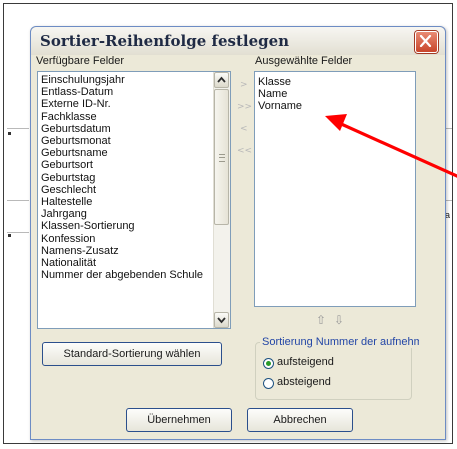 The image size is (457, 449). I want to click on scroll-down-button, so click(221, 320).